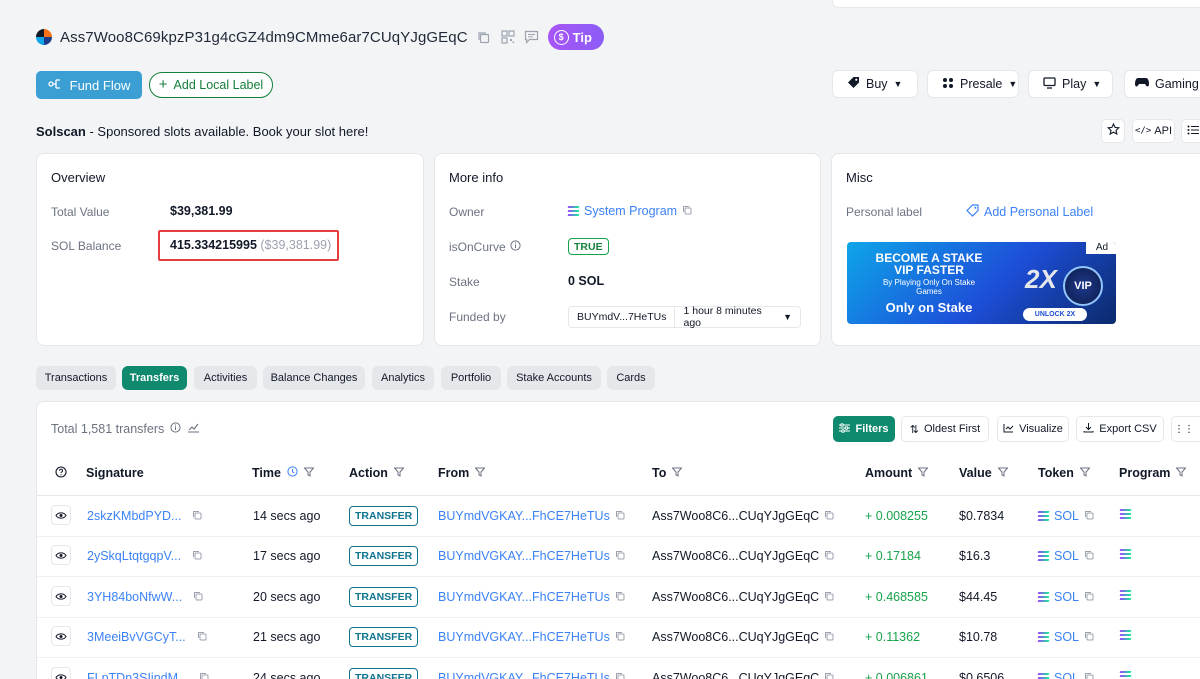  I want to click on funded-by-address: BUYmdV...7HeTUs, so click(622, 317).